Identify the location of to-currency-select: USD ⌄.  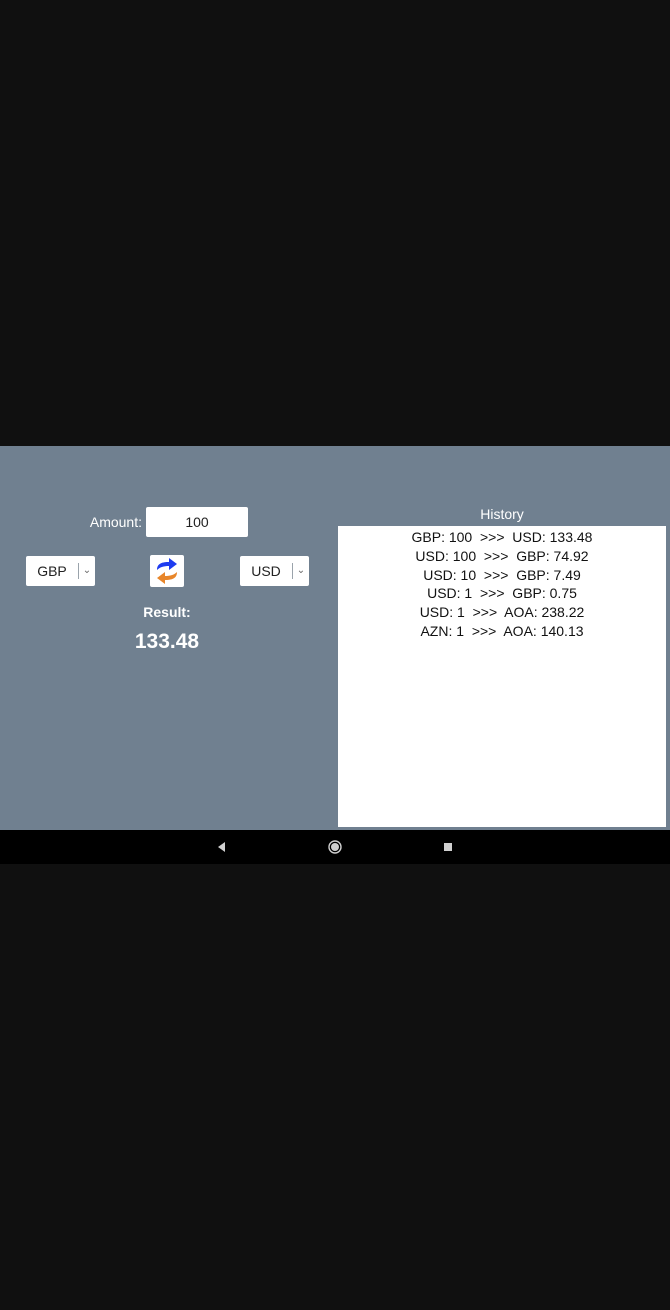
(274, 571).